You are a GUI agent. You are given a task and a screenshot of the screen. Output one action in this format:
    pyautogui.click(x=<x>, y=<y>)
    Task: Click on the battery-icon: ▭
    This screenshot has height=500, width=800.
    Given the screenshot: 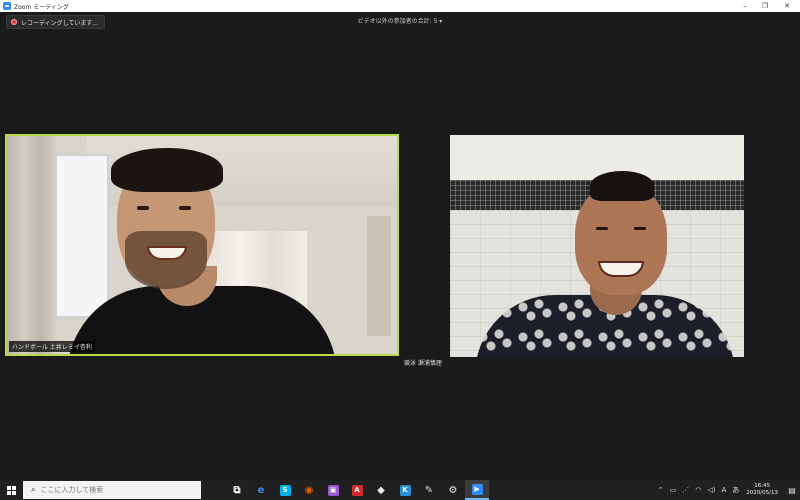 What is the action you would take?
    pyautogui.click(x=673, y=490)
    